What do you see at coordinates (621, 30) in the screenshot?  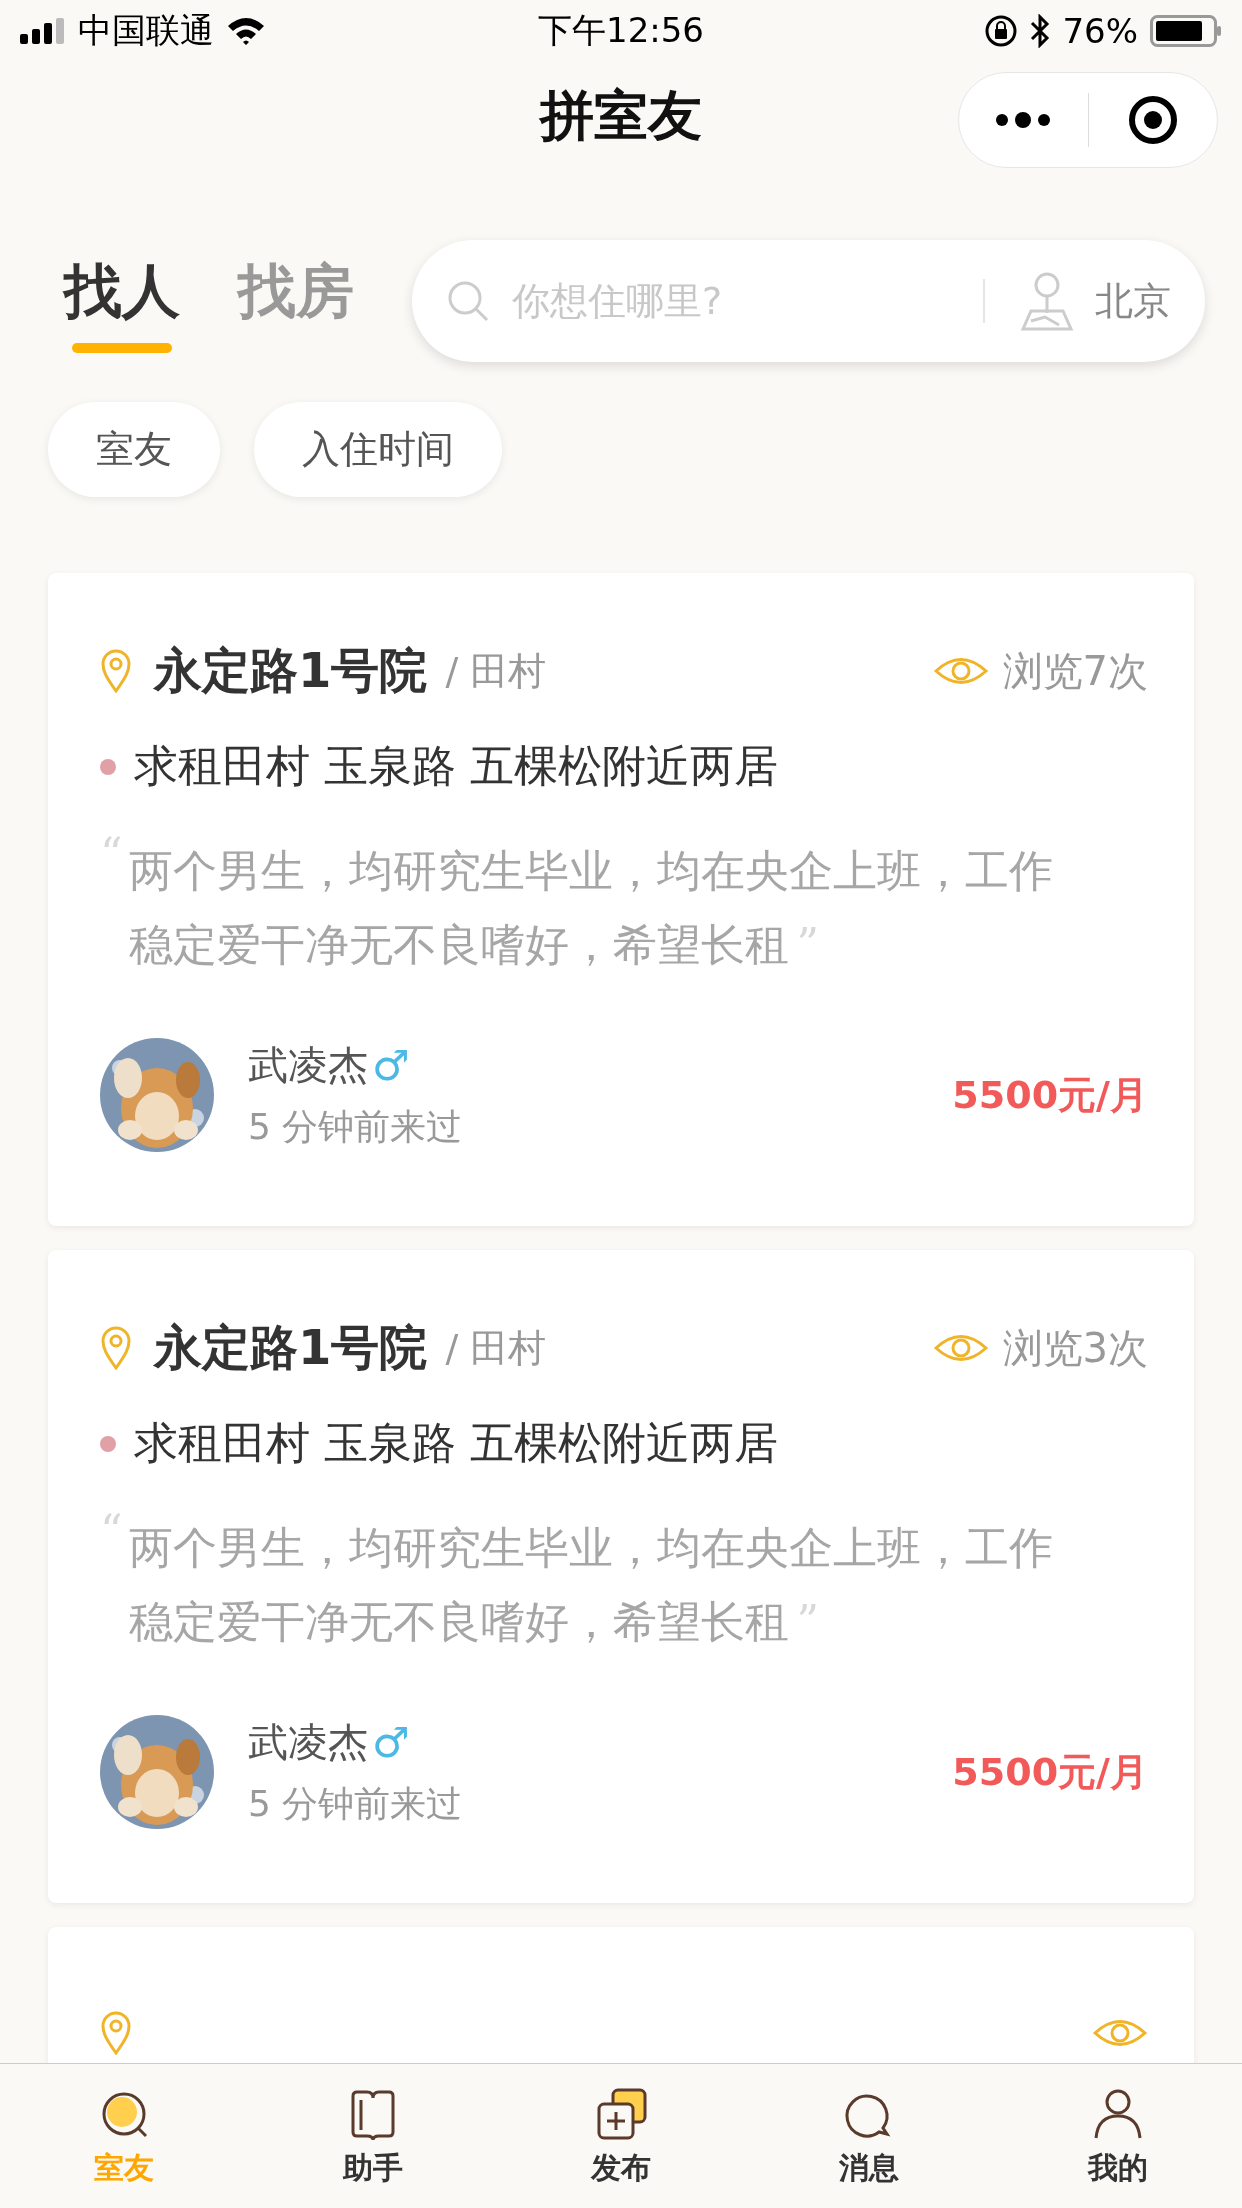 I see `clock: 下午12:56` at bounding box center [621, 30].